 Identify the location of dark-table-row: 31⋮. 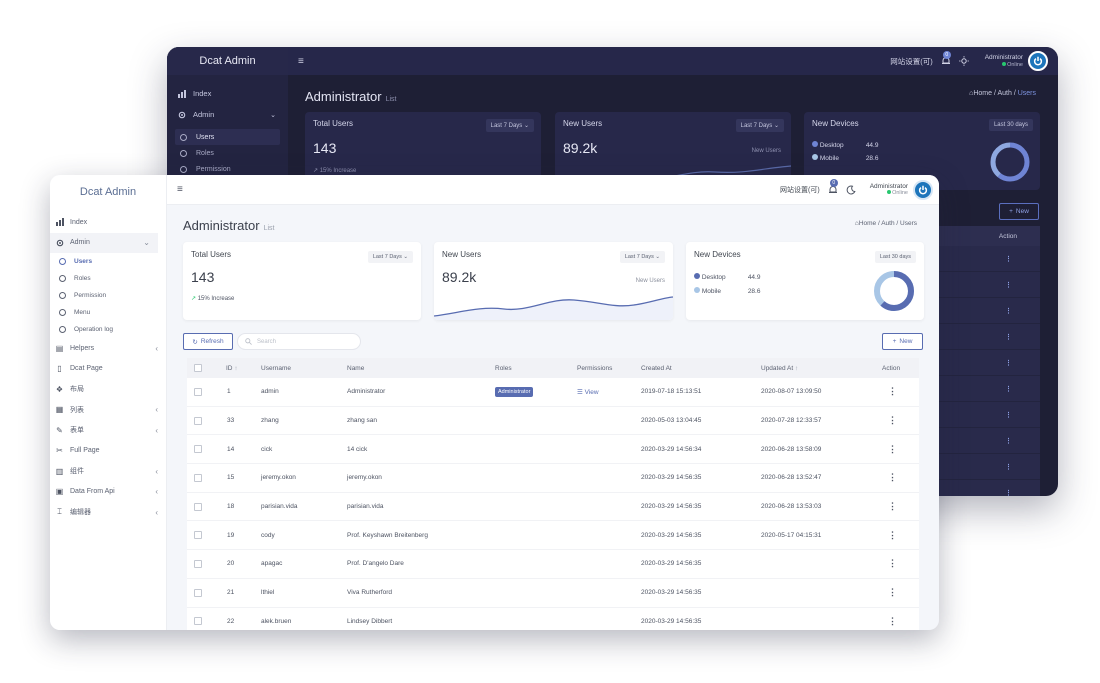
(983, 389).